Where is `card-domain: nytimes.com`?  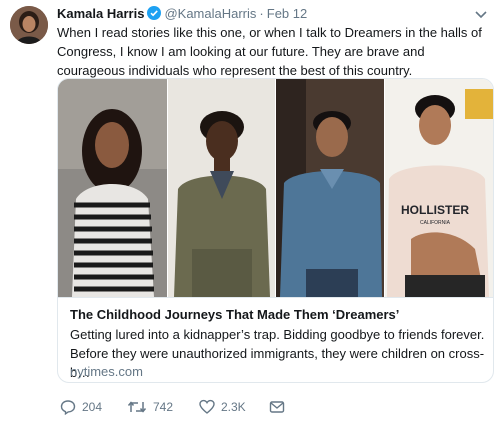
card-domain: nytimes.com is located at coordinates (106, 371).